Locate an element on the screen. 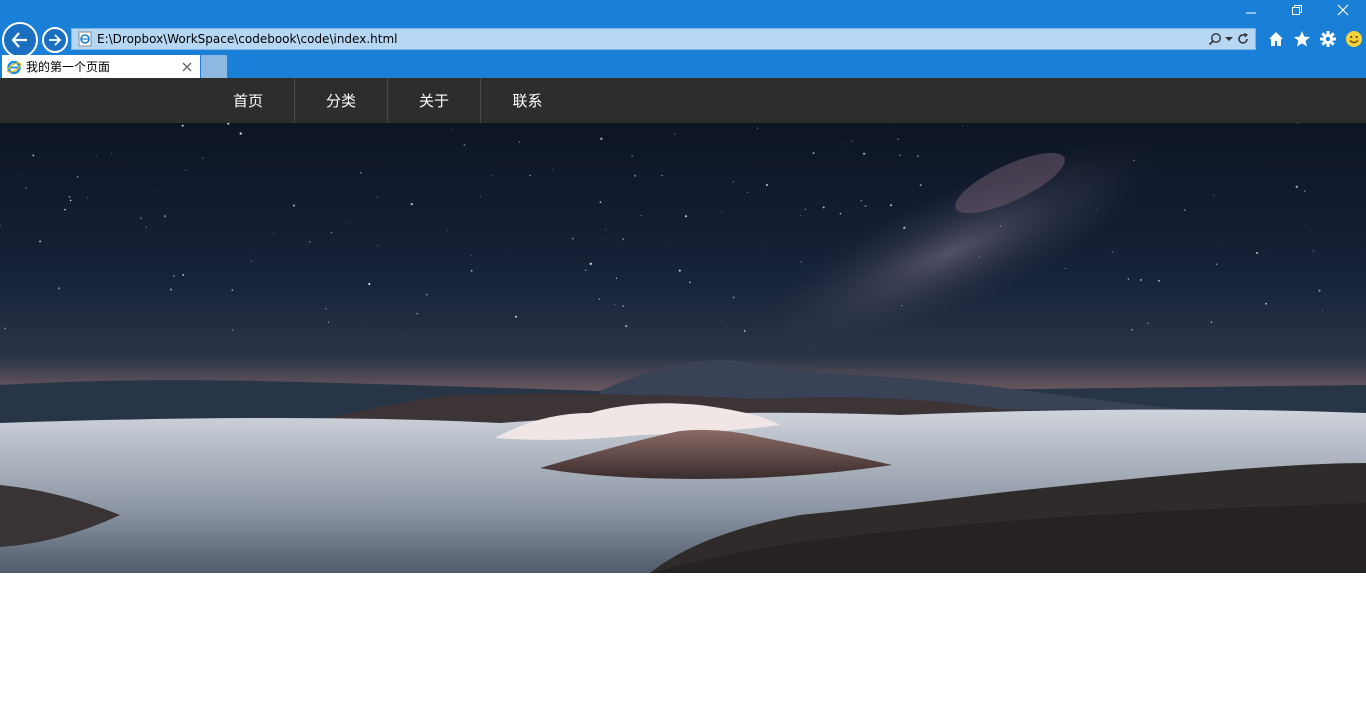 The height and width of the screenshot is (728, 1366). refresh-button is located at coordinates (1243, 39).